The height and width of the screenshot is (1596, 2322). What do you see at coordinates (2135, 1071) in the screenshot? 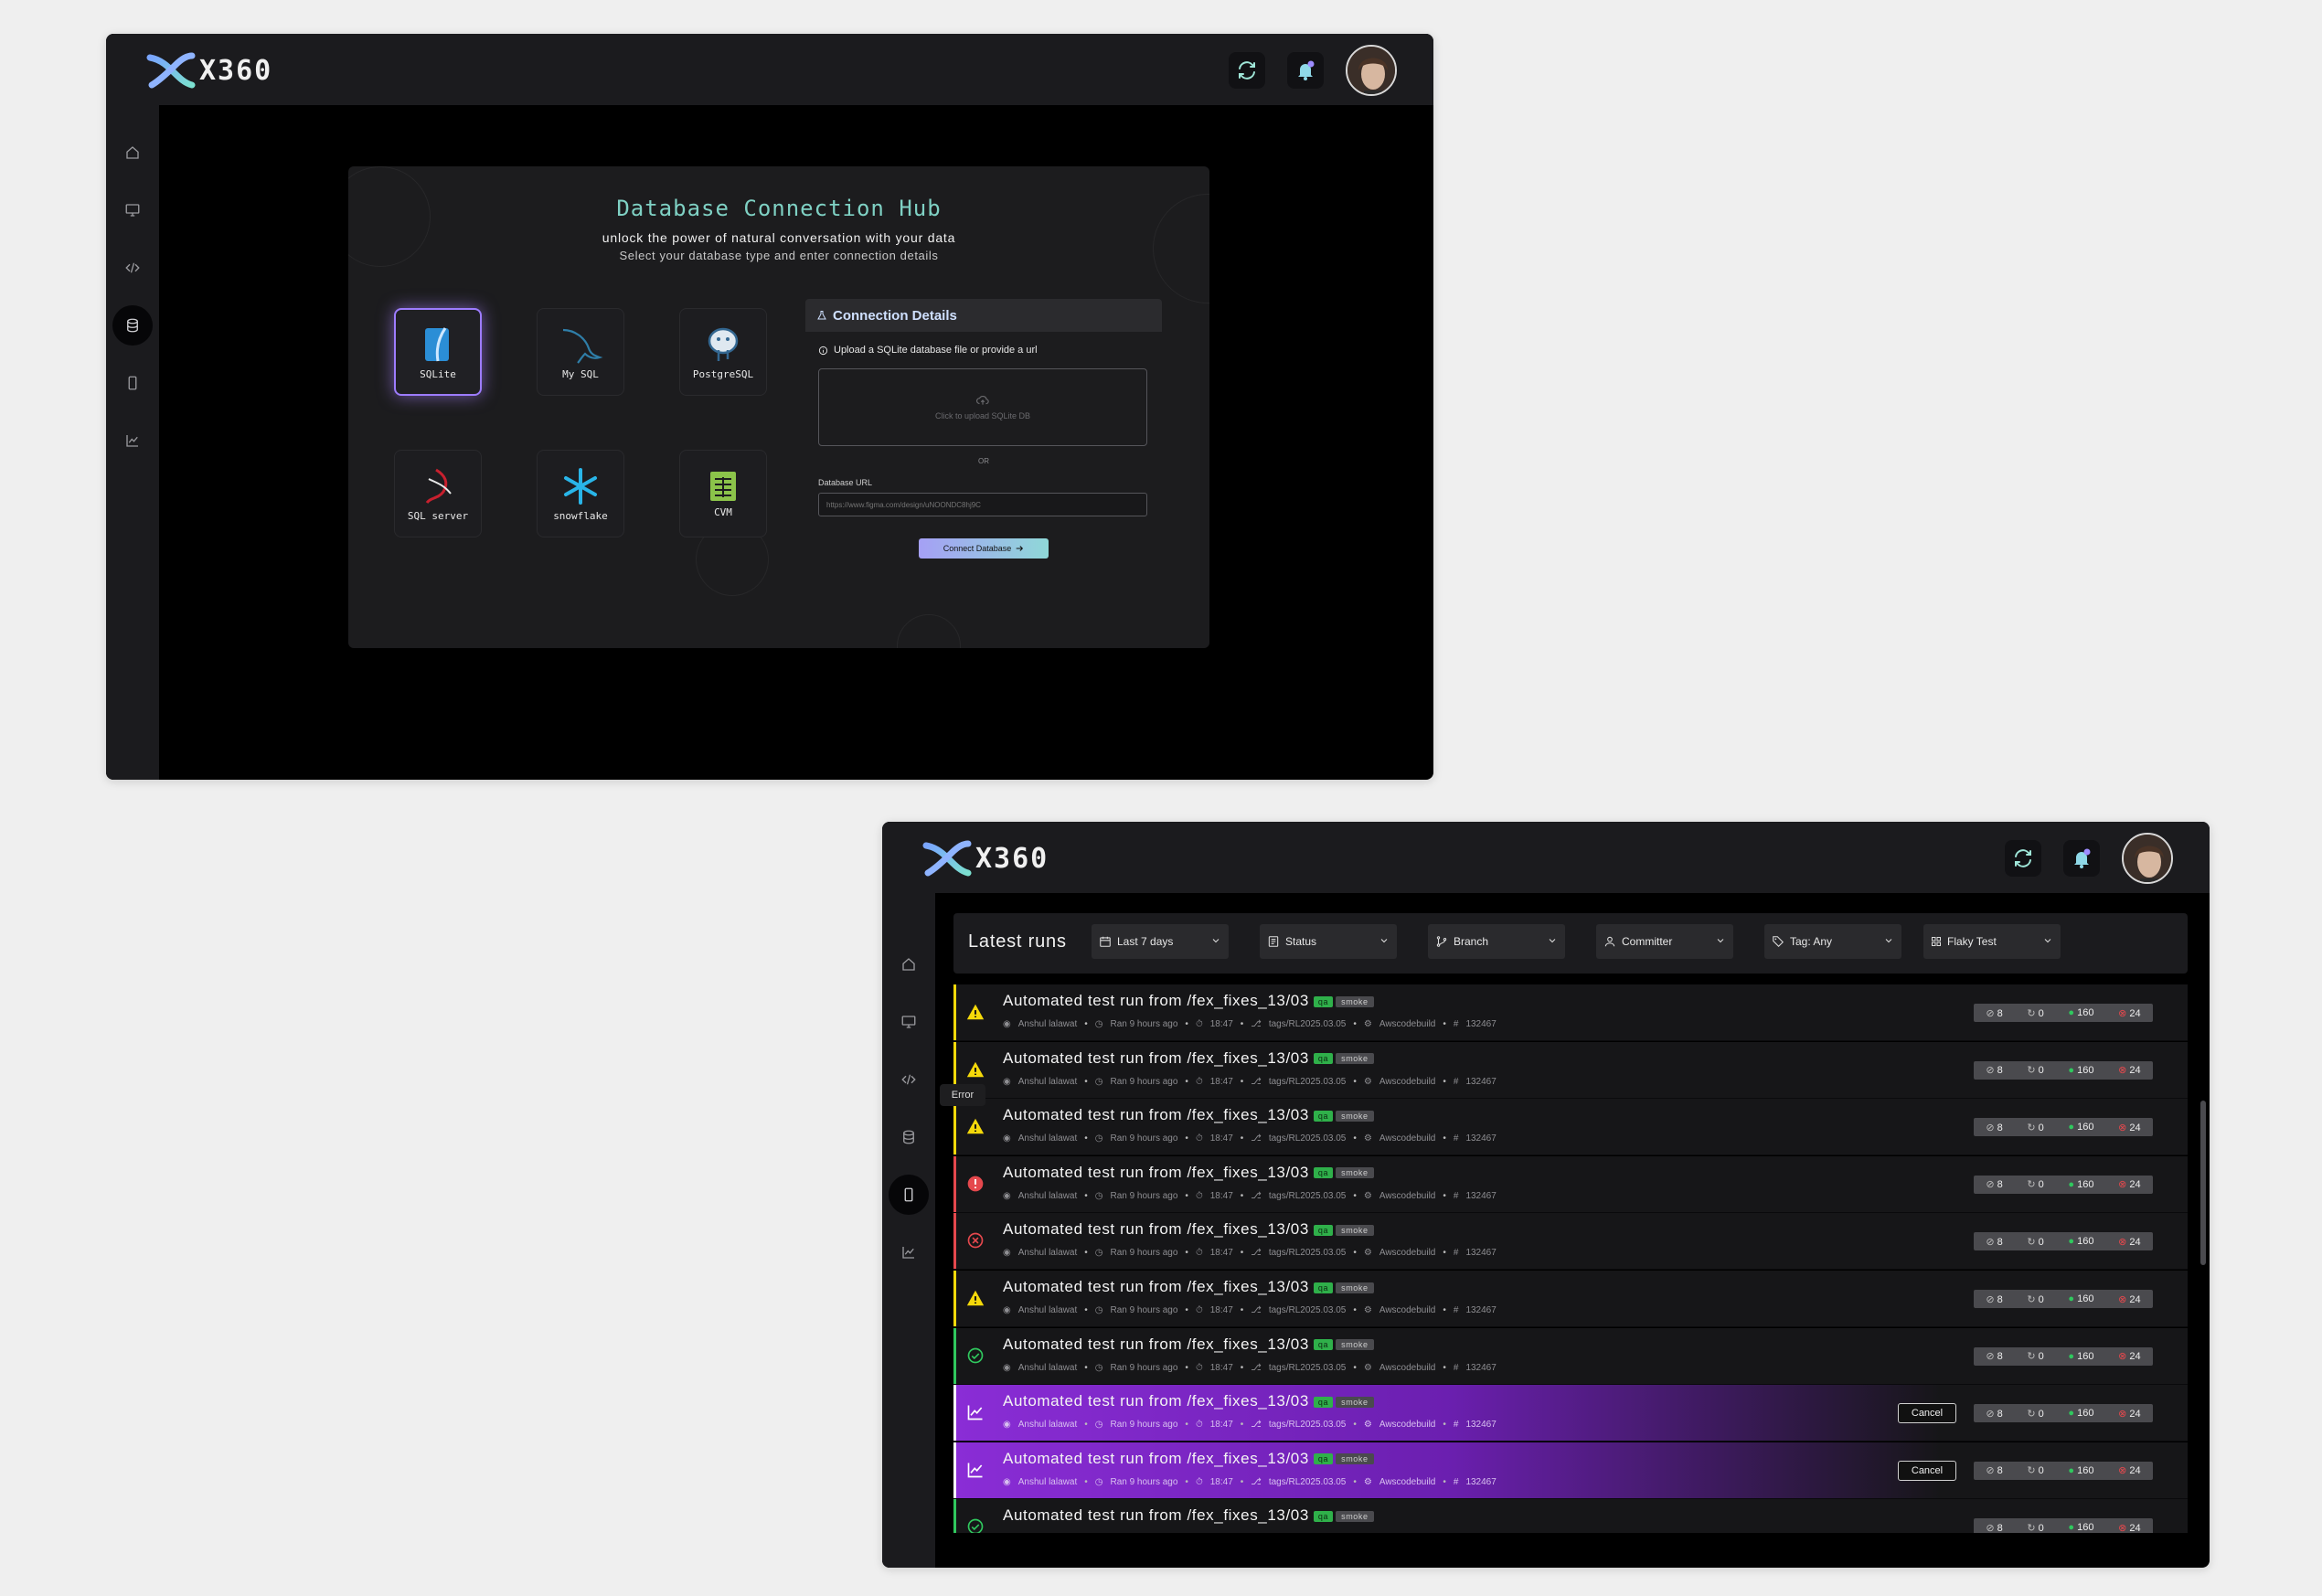
I see `stat-value: 24` at bounding box center [2135, 1071].